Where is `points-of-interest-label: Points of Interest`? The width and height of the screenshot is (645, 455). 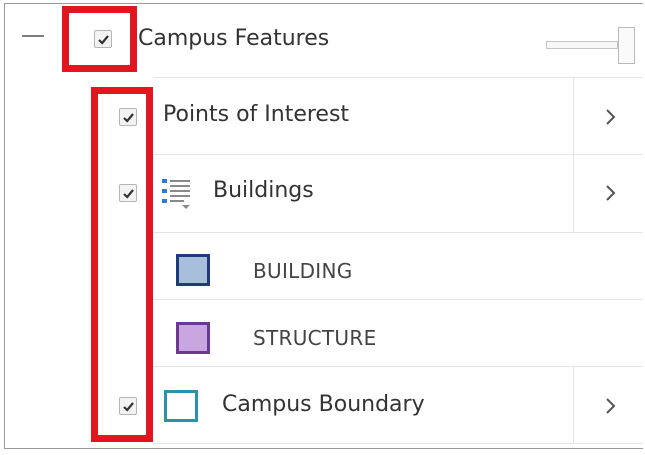 points-of-interest-label: Points of Interest is located at coordinates (256, 114).